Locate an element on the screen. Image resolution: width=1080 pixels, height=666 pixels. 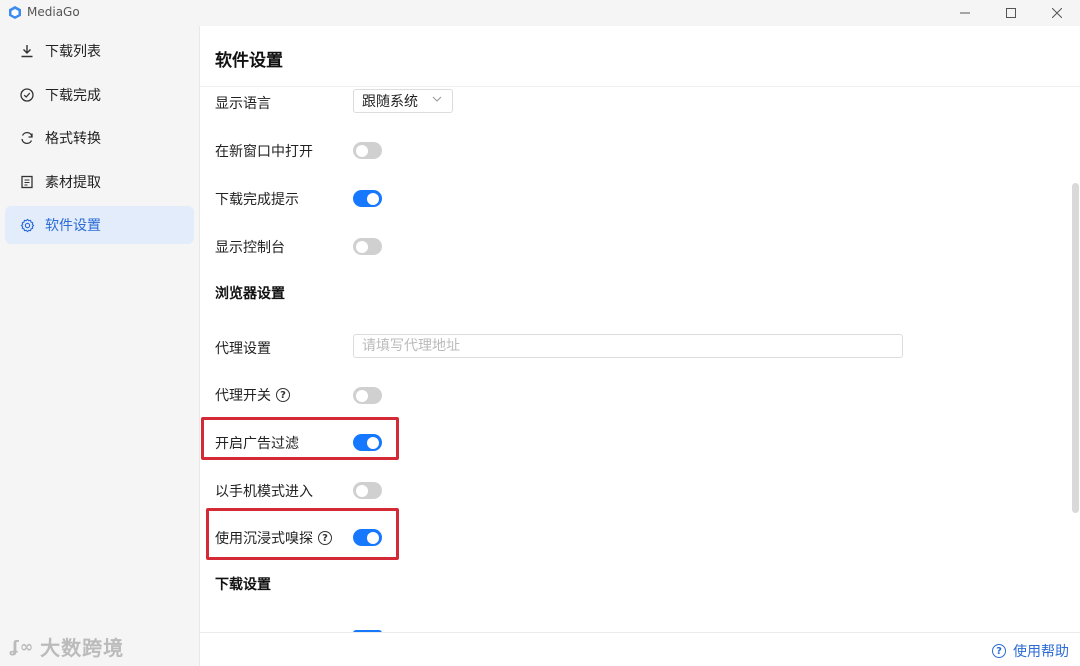
open-new-window-toggle is located at coordinates (367, 150).